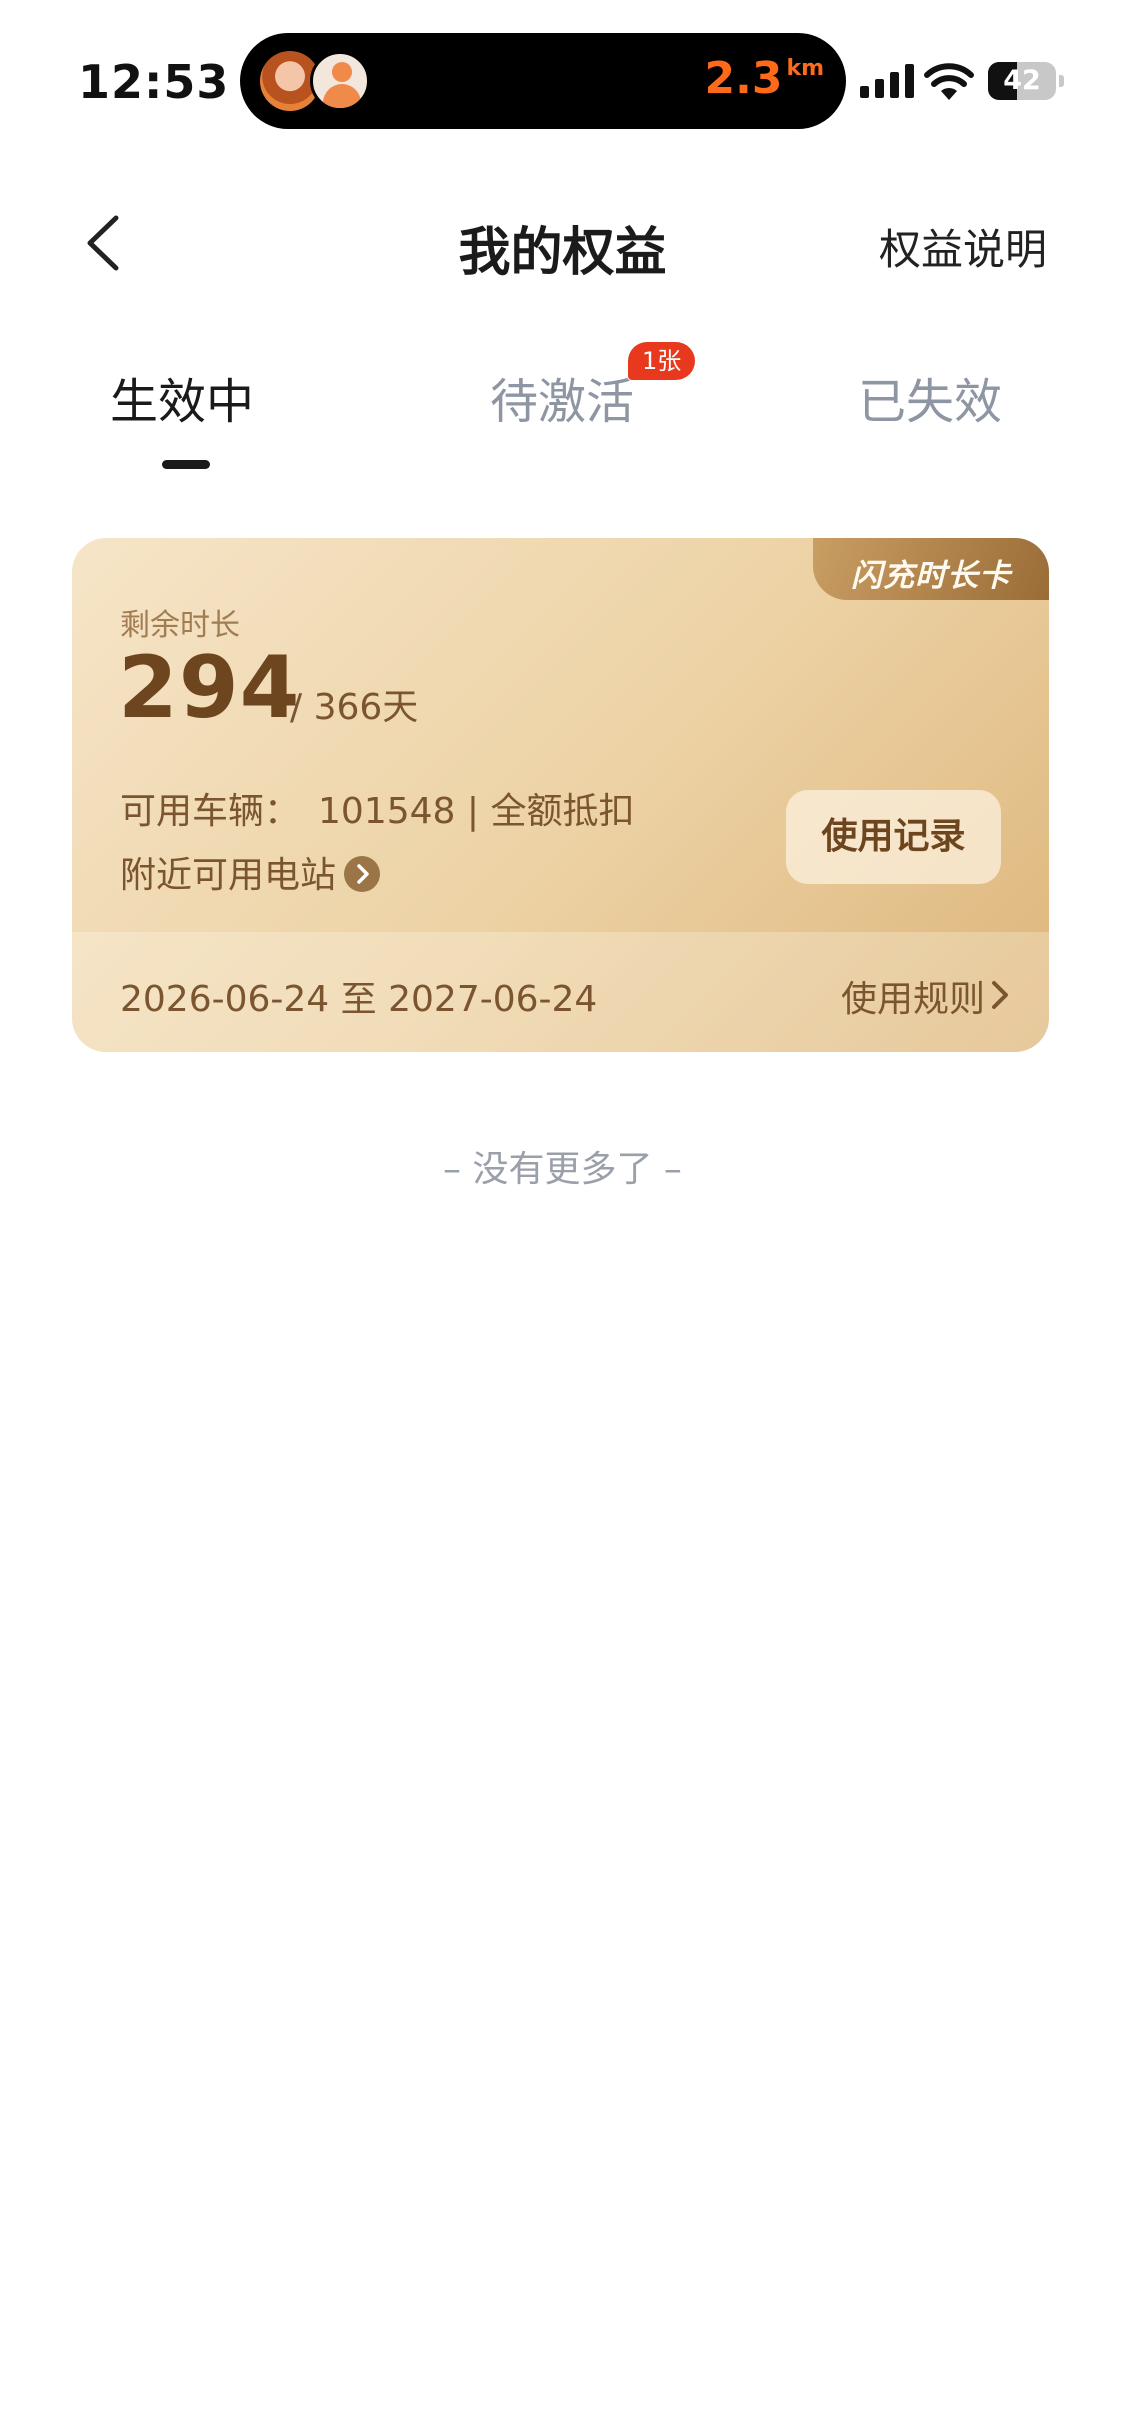  Describe the element at coordinates (228, 875) in the screenshot. I see `nearby-stations-label: 附近可用电站` at that location.